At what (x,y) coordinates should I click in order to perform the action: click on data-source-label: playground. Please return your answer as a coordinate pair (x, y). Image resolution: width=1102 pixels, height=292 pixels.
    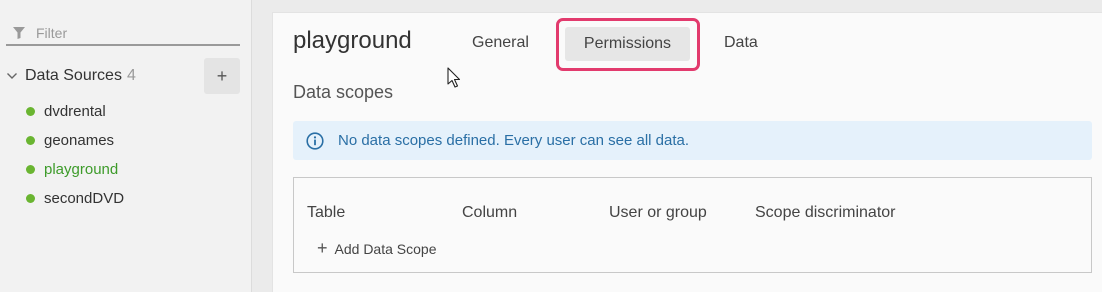
    Looking at the image, I should click on (81, 169).